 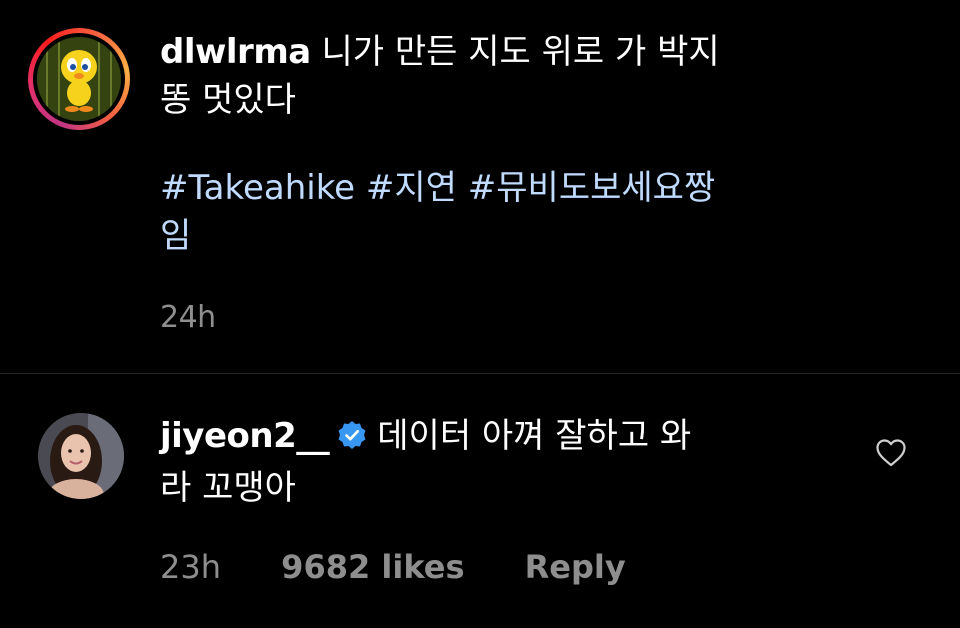 What do you see at coordinates (188, 317) in the screenshot?
I see `post-timestamp: 24h` at bounding box center [188, 317].